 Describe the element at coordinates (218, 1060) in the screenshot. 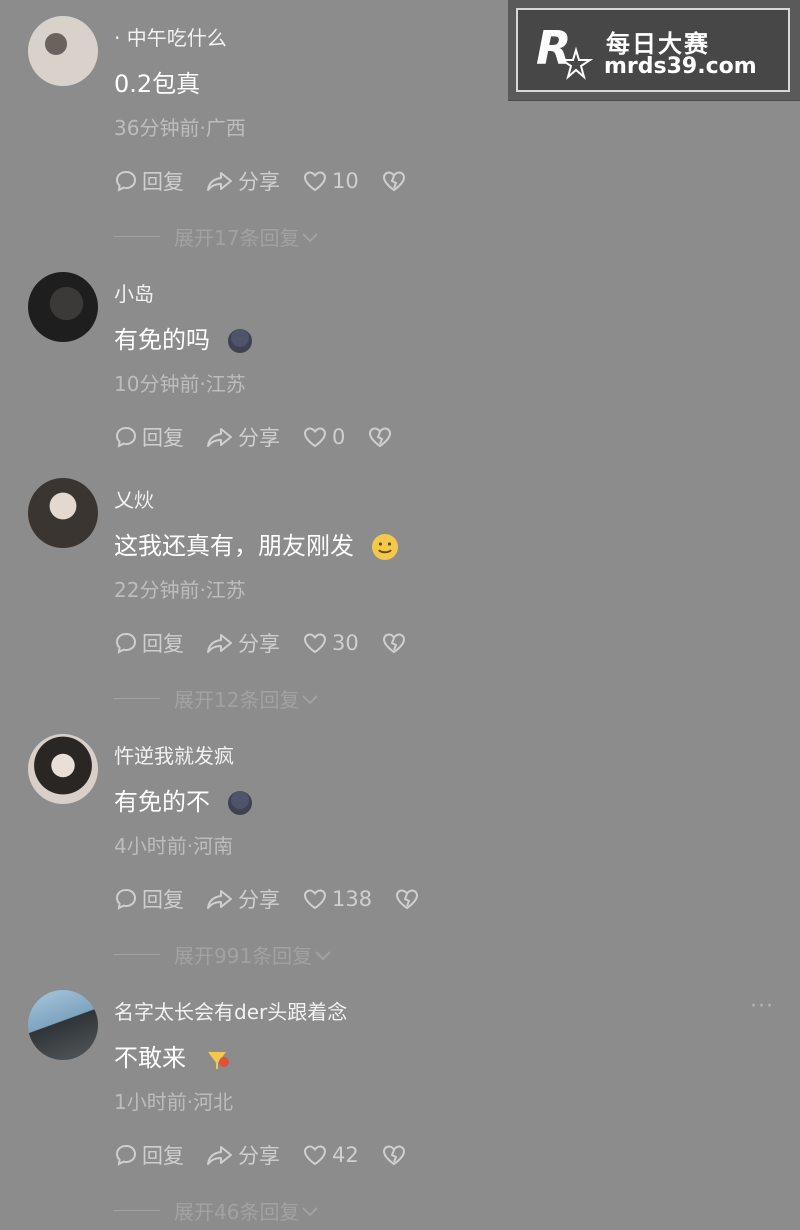

I see `cocktail-emoji-icon` at that location.